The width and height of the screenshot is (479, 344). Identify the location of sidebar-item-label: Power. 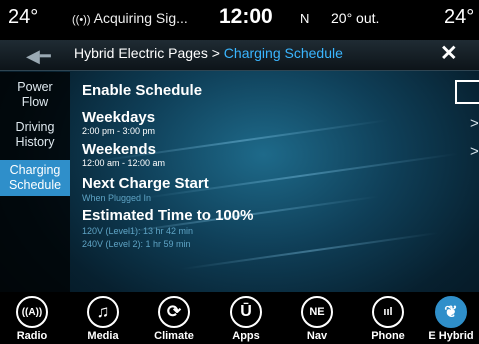
(35, 87).